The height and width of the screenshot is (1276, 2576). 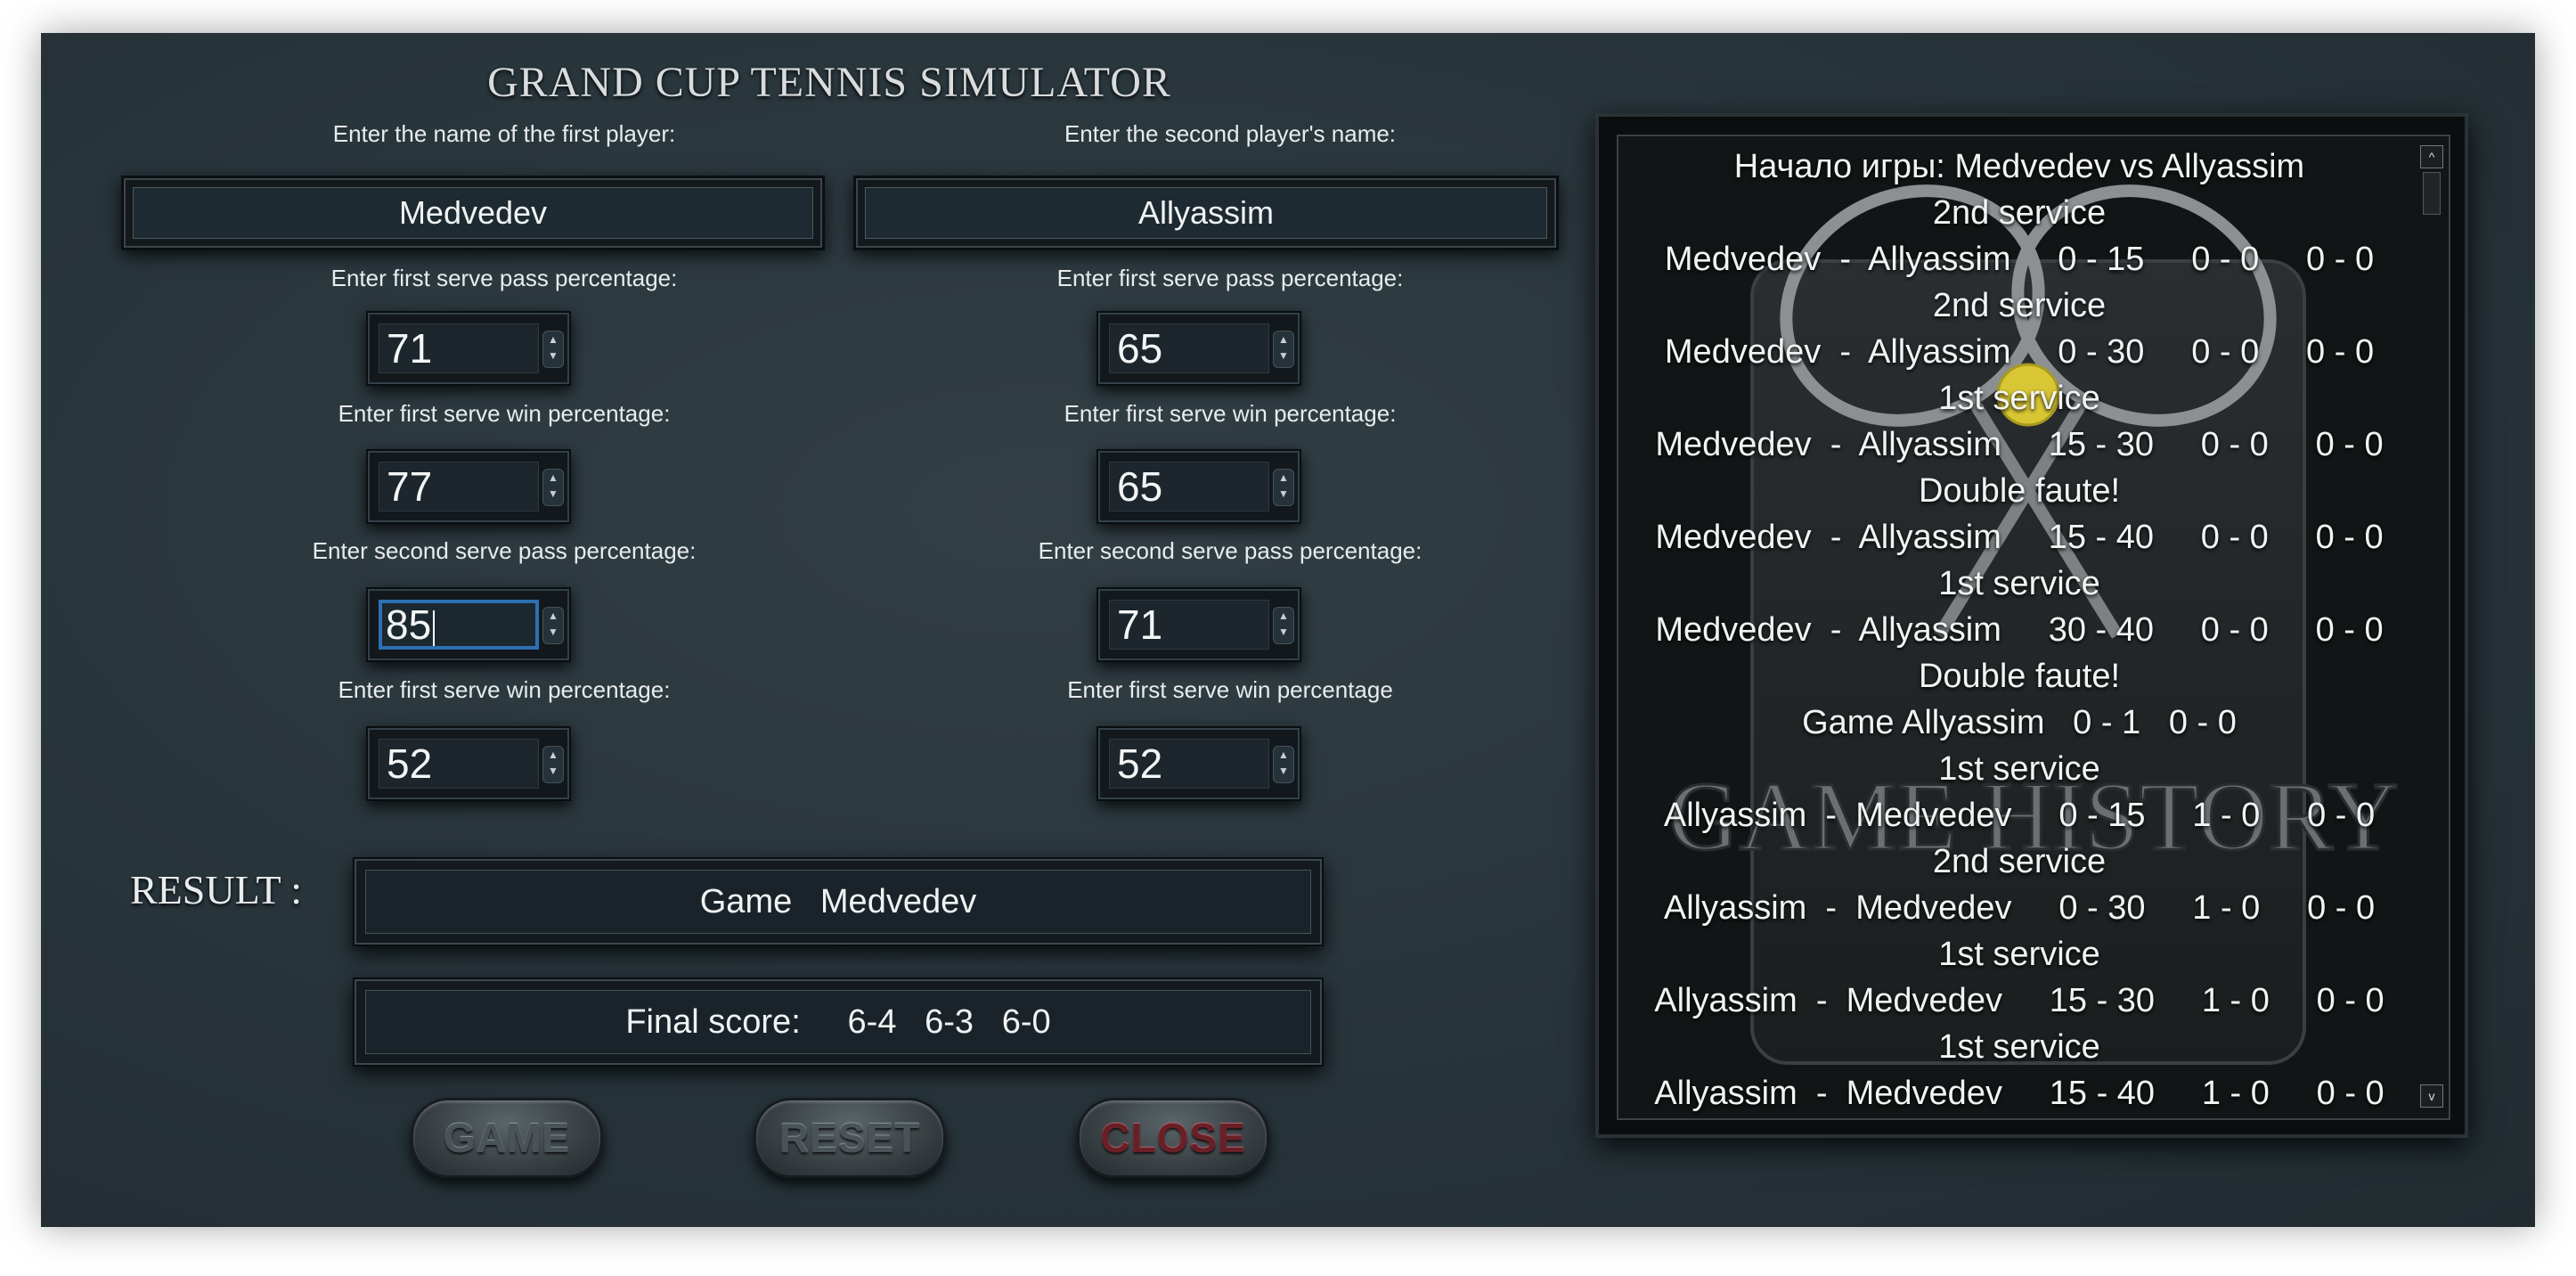 What do you see at coordinates (829, 83) in the screenshot?
I see `app-title: GRAND CUP TENNIS SIMULATOR` at bounding box center [829, 83].